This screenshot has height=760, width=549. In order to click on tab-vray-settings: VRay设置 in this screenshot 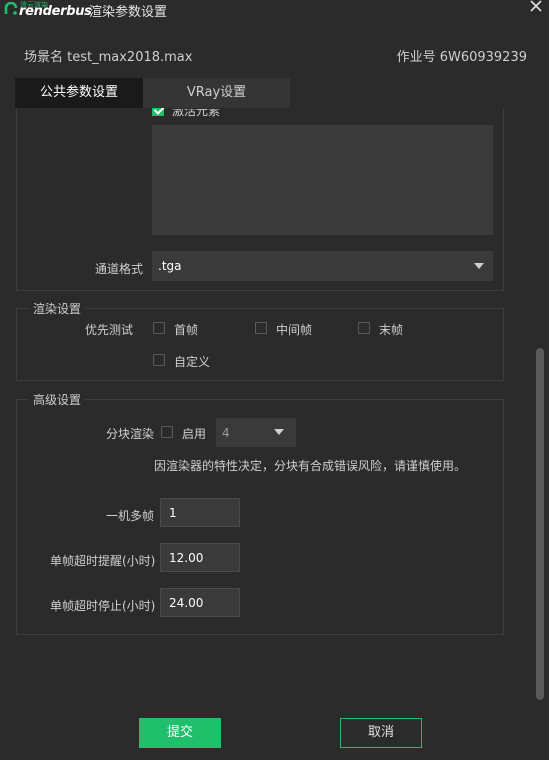, I will do `click(216, 93)`.